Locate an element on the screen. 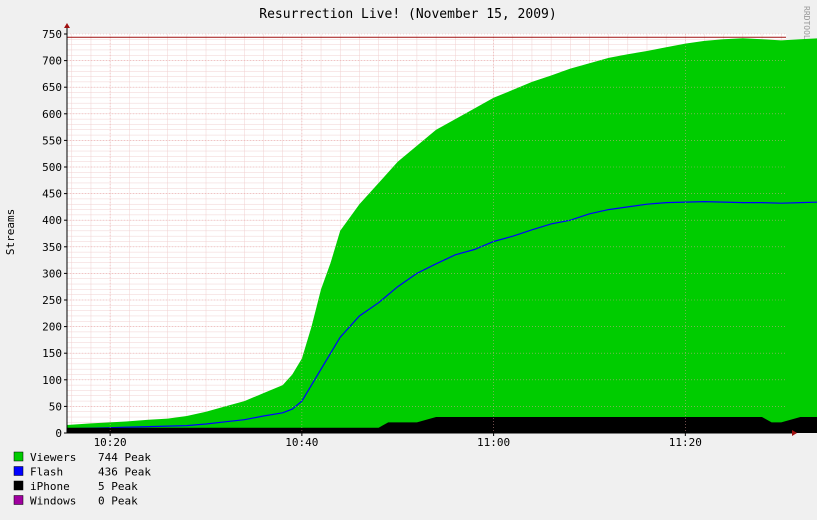 This screenshot has width=817, height=520. legend-iphone-name: iPhone is located at coordinates (50, 486).